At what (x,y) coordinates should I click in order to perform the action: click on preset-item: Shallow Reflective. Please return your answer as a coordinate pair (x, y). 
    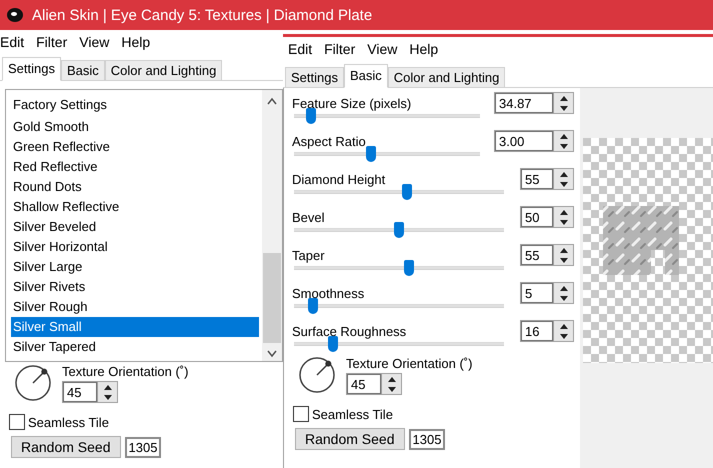
    Looking at the image, I should click on (135, 207).